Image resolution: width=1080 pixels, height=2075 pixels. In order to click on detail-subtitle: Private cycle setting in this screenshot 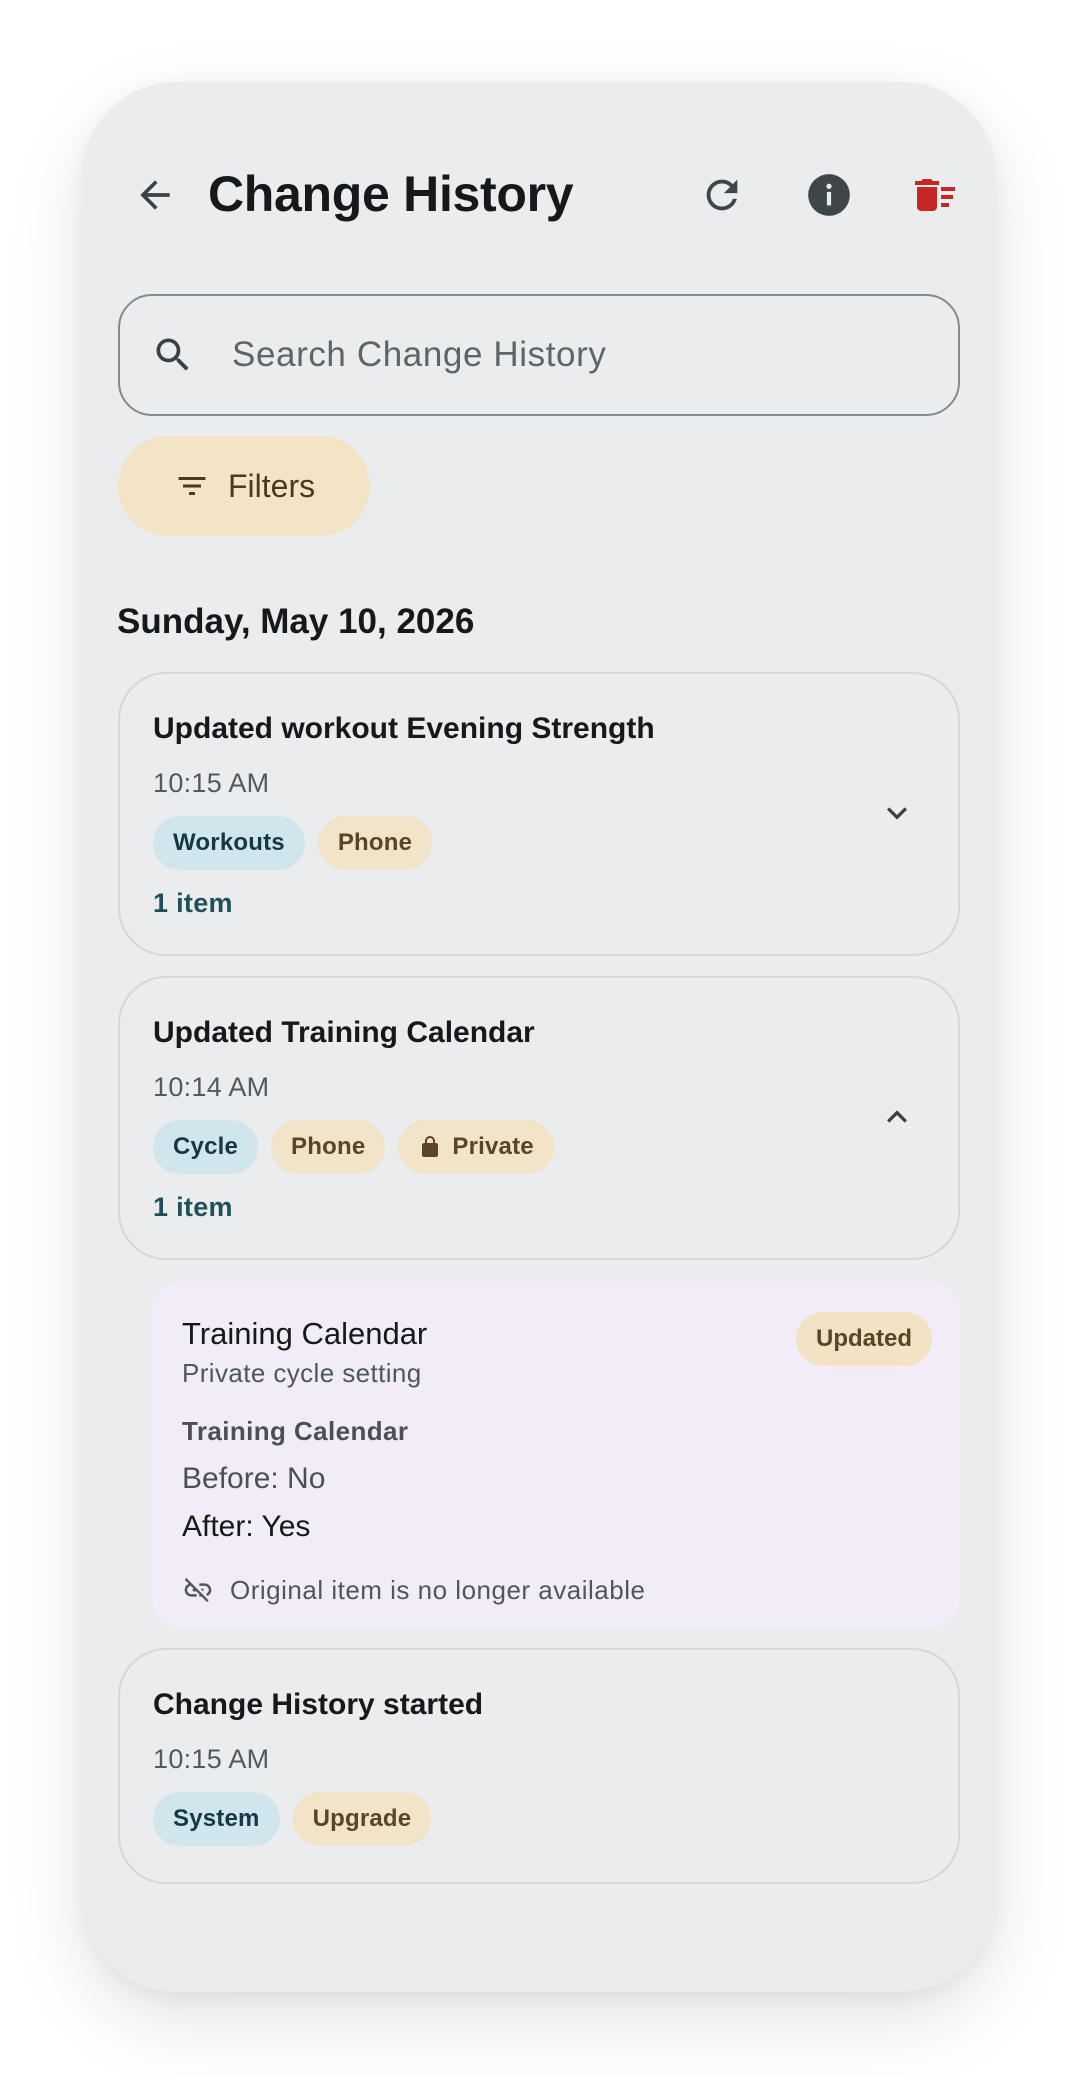, I will do `click(302, 1373)`.